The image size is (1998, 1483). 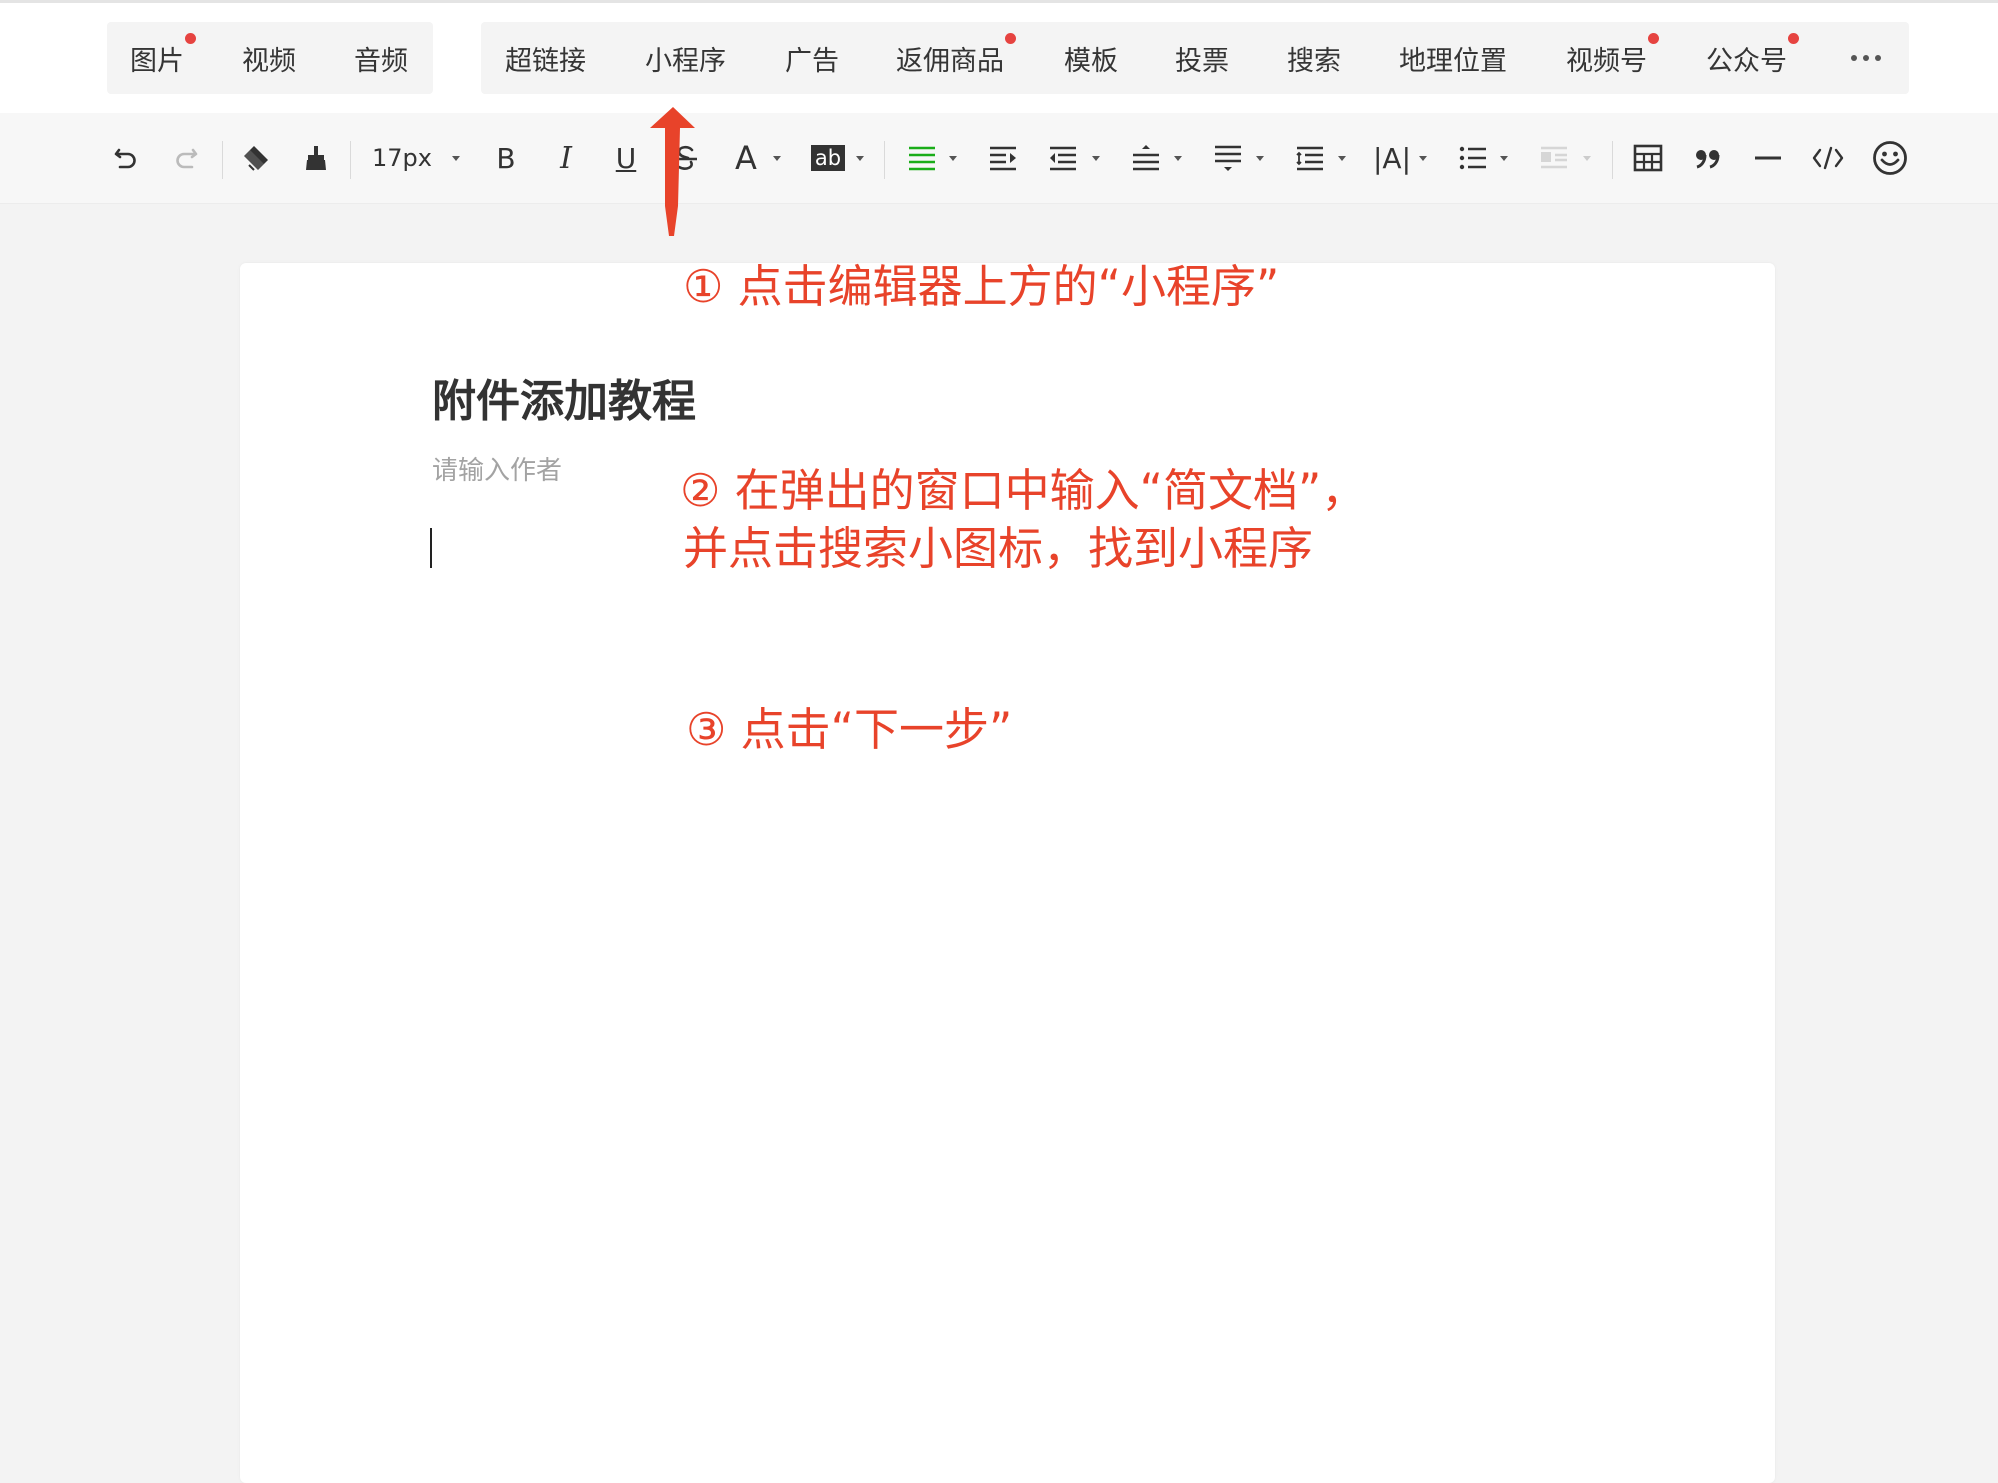 I want to click on font-size-value: 17px, so click(x=402, y=158).